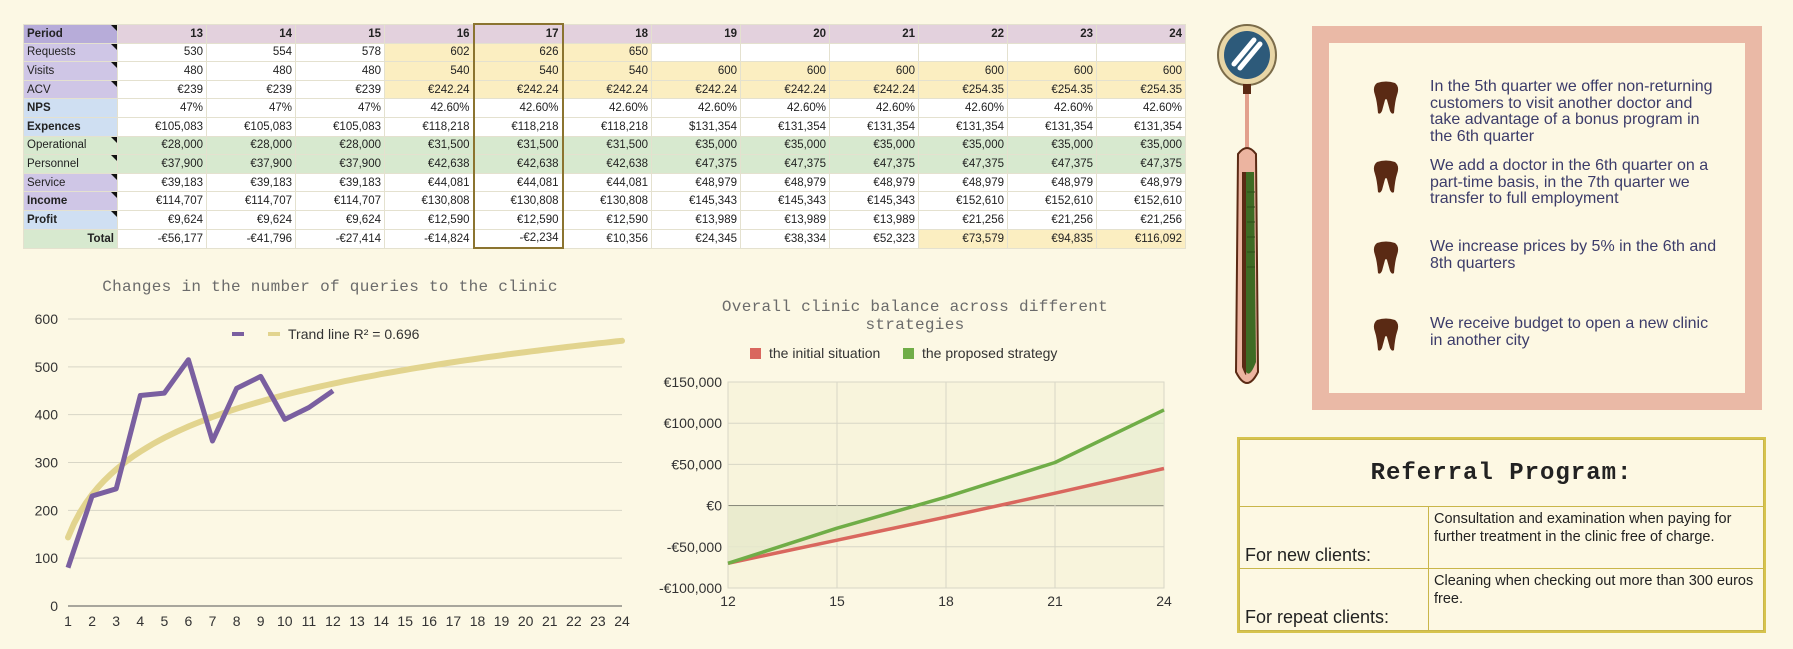 The height and width of the screenshot is (649, 1793). What do you see at coordinates (251, 52) in the screenshot?
I see `sheet-cell: 554` at bounding box center [251, 52].